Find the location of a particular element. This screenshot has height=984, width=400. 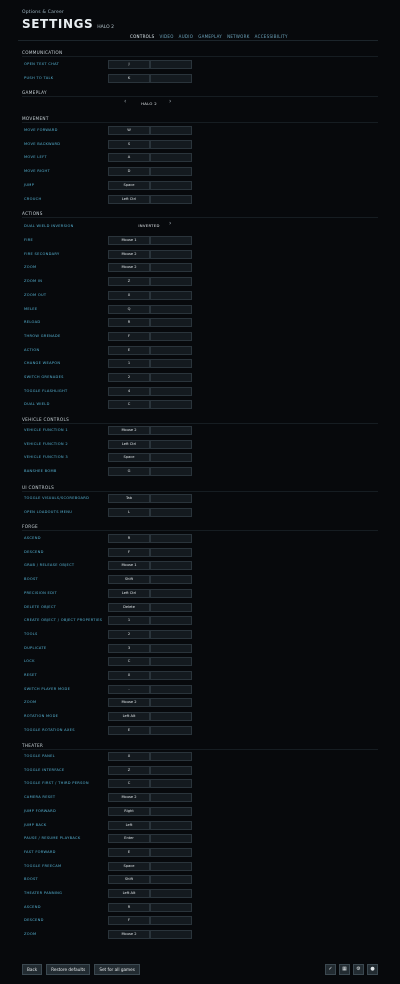

primary-key-button: Delete is located at coordinates (129, 607).